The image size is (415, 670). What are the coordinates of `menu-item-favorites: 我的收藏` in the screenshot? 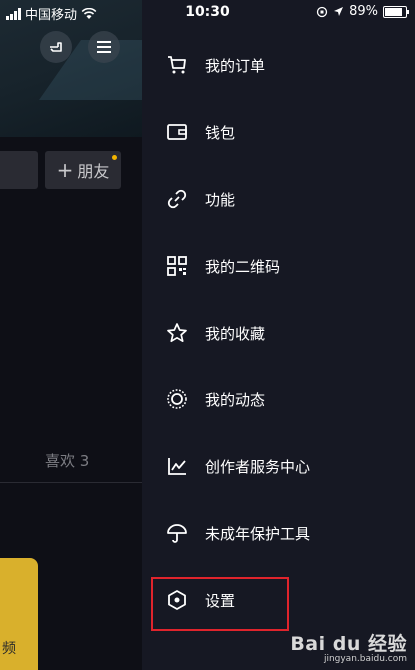 It's located at (279, 333).